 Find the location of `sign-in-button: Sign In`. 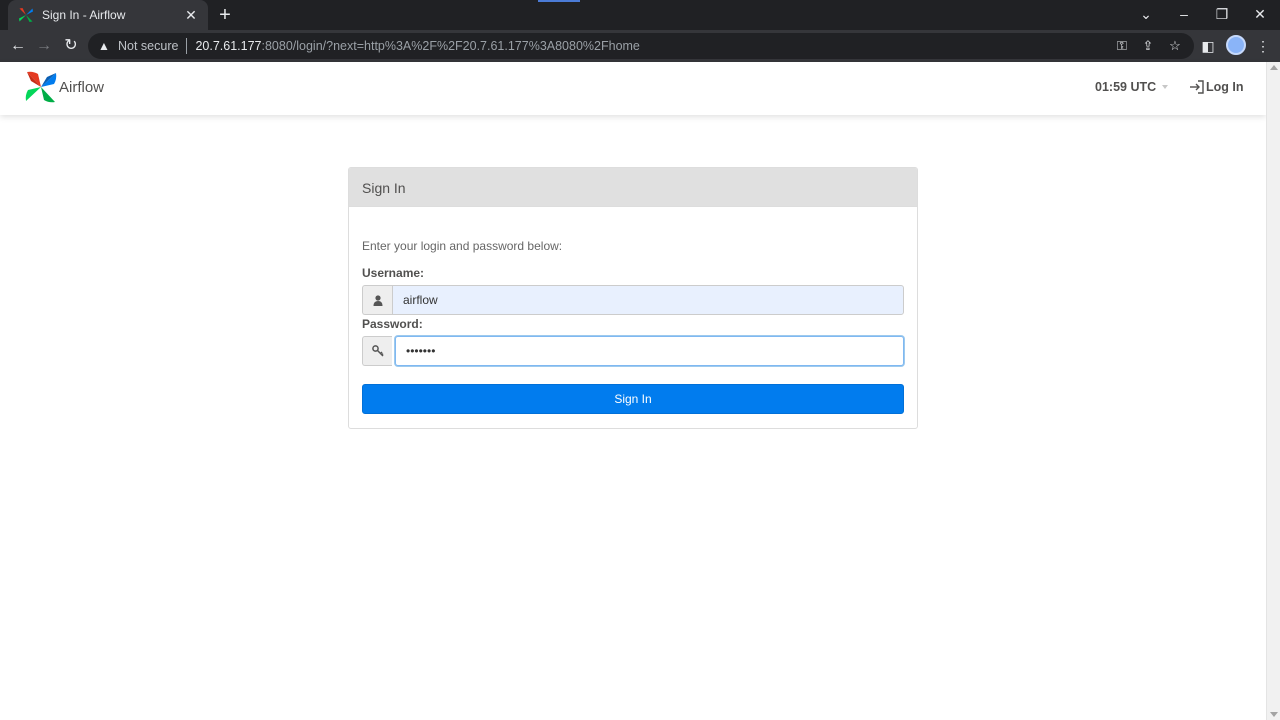

sign-in-button: Sign In is located at coordinates (633, 399).